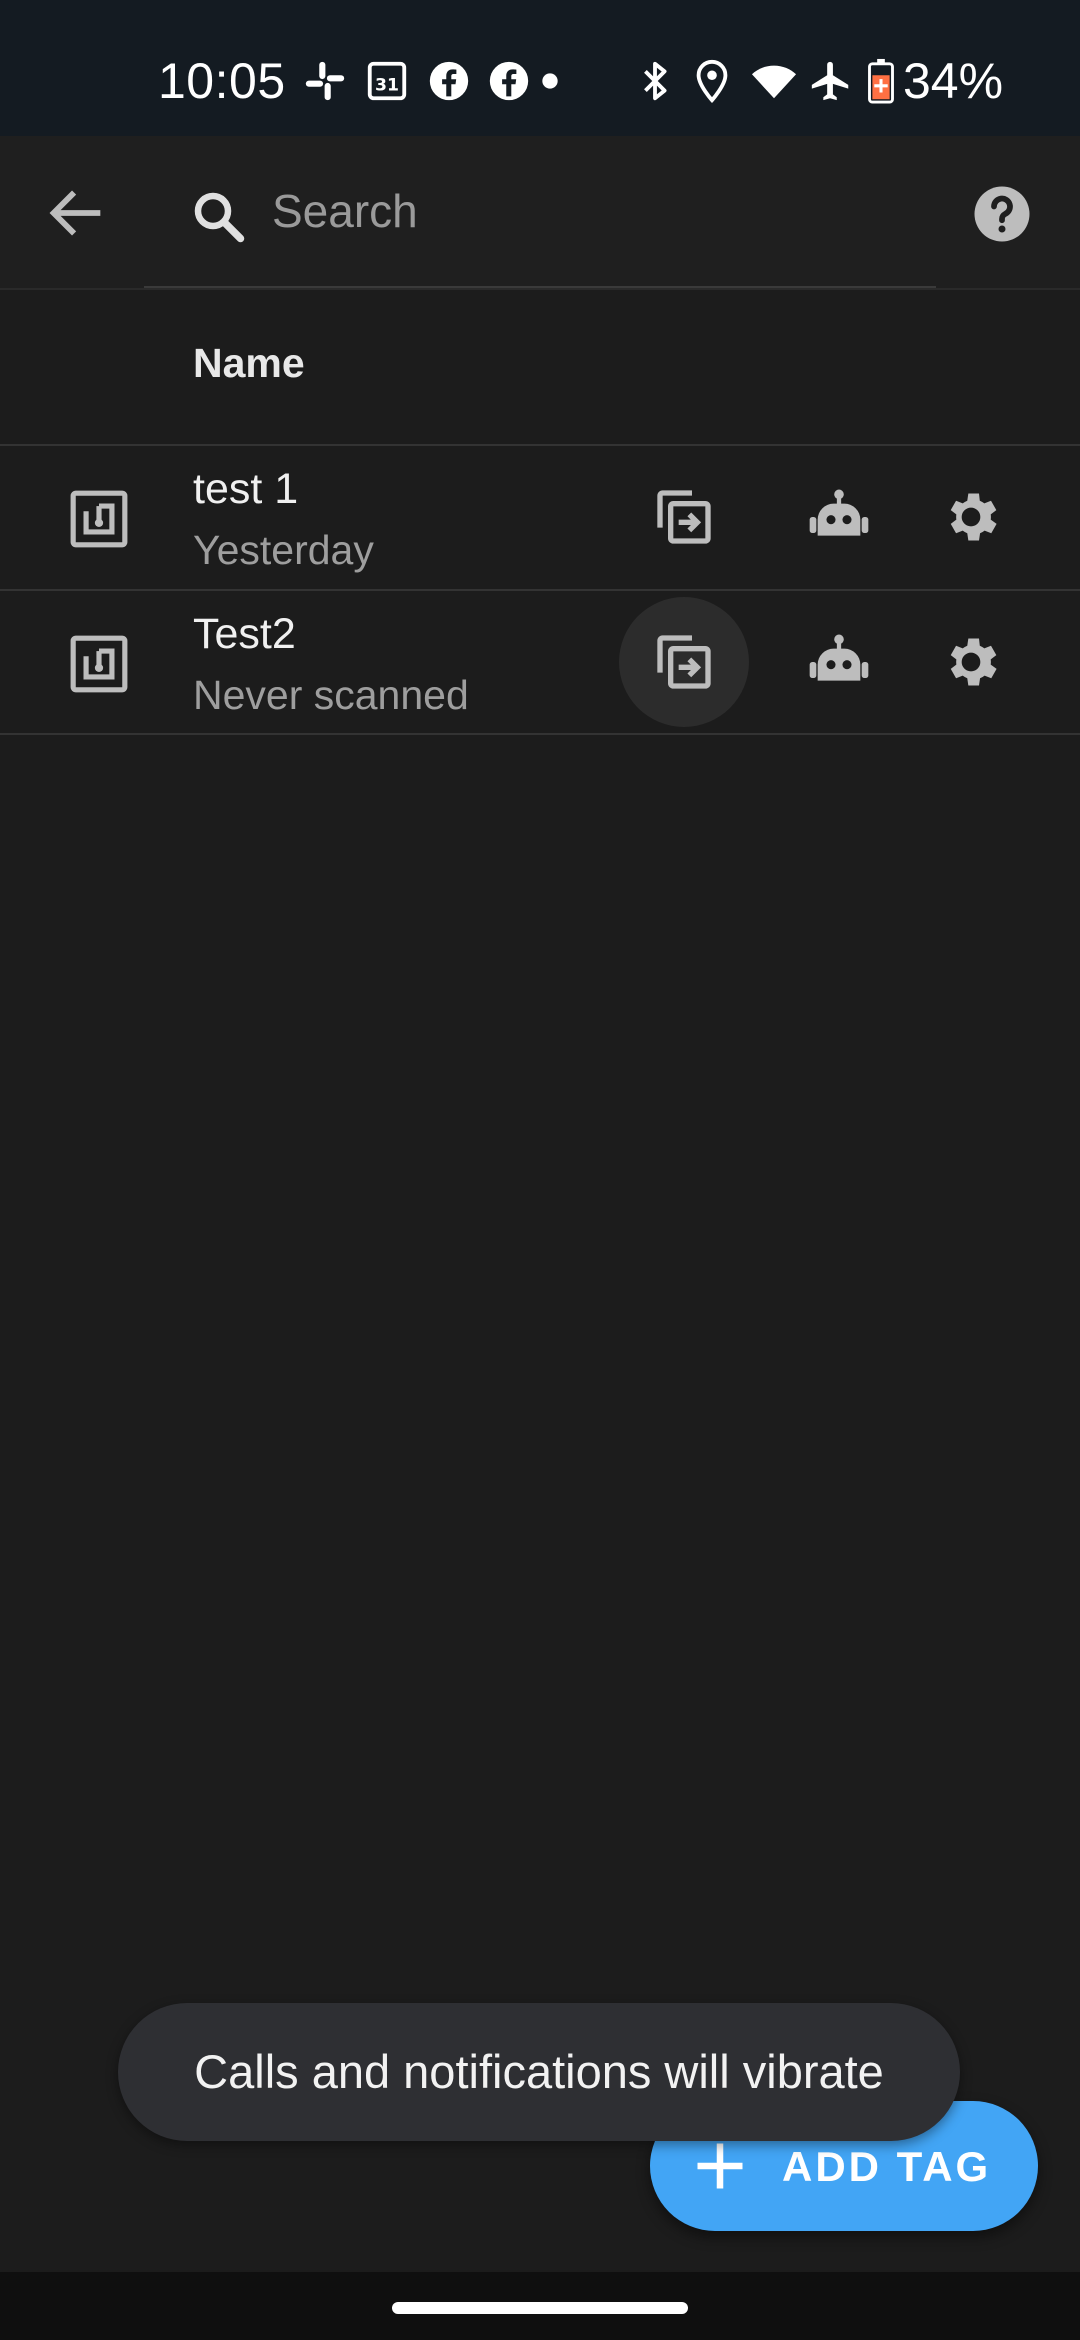  What do you see at coordinates (655, 81) in the screenshot?
I see `bluetooth-icon` at bounding box center [655, 81].